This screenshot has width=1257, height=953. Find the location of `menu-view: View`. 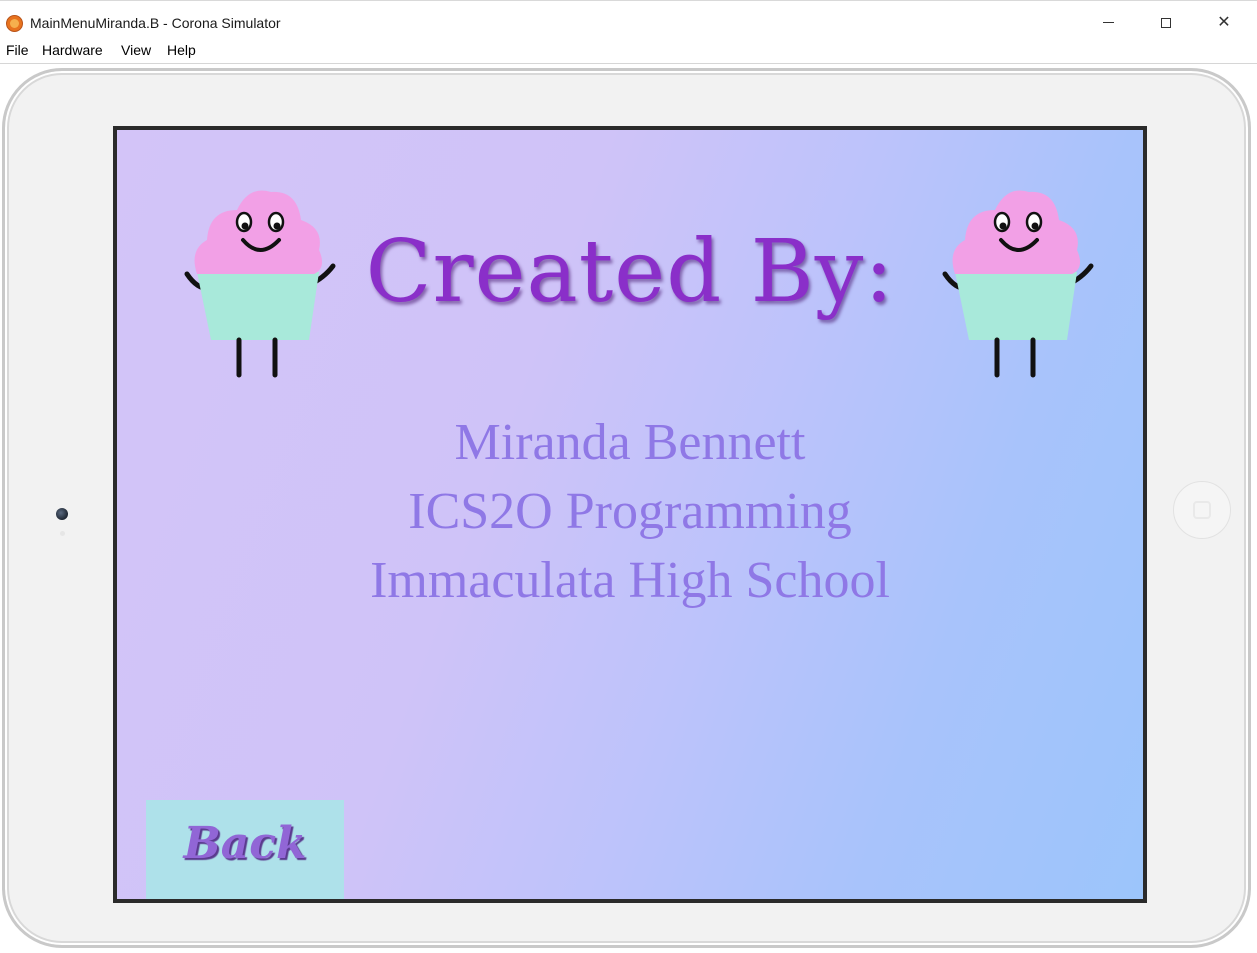

menu-view: View is located at coordinates (136, 50).